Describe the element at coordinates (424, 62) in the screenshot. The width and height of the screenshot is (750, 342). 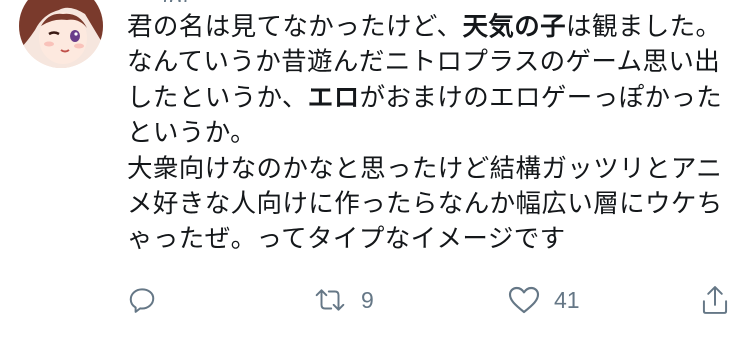
I see `tweet-text-segment: なんていうか昔遊んだニトロプラスのゲーム思い出` at that location.